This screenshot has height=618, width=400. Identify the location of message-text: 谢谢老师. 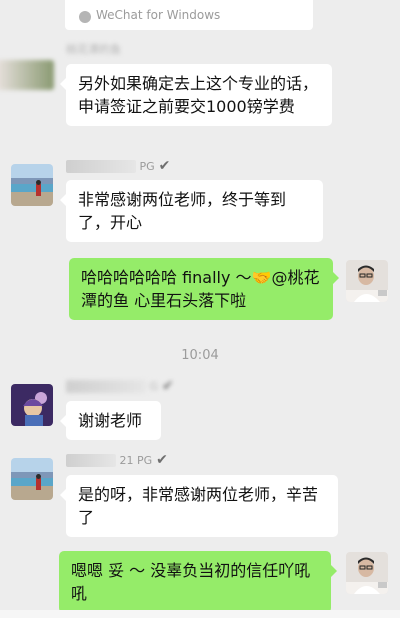
(110, 420).